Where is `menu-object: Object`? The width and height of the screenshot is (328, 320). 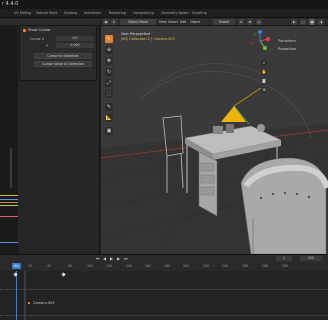
menu-object: Object is located at coordinates (195, 22).